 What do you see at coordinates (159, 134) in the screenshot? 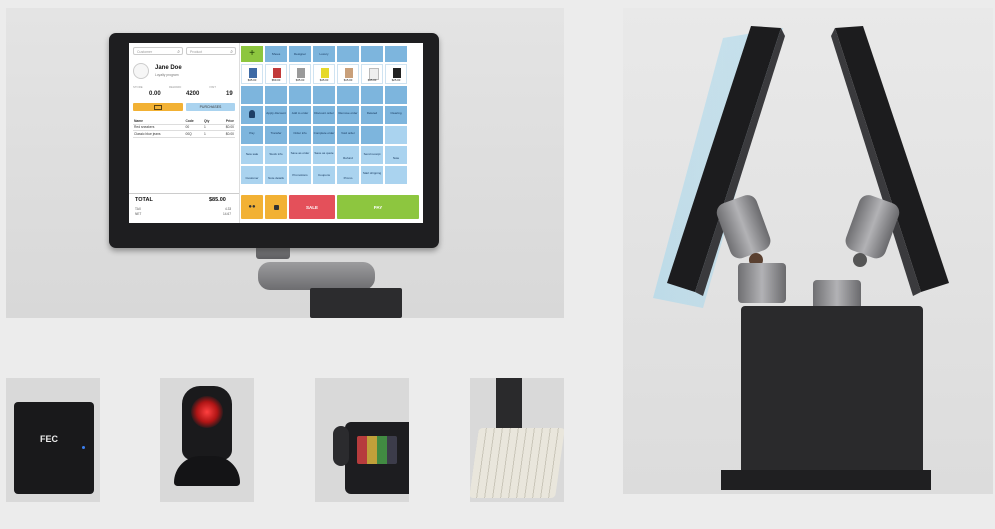
I see `cell-name: Classic blue jeans` at bounding box center [159, 134].